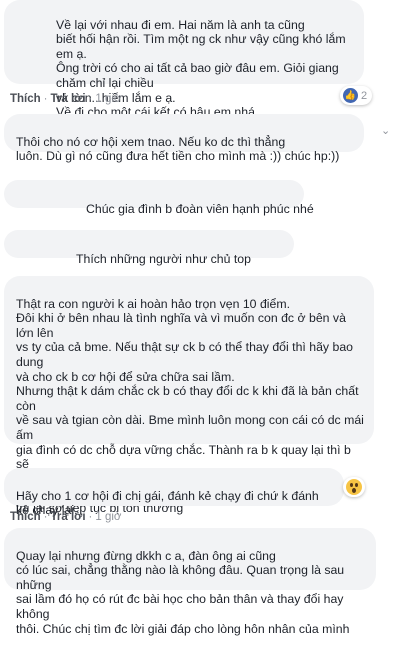 The width and height of the screenshot is (404, 651). Describe the element at coordinates (149, 248) in the screenshot. I see `comment-bubble: Thích những người như chủ top` at that location.